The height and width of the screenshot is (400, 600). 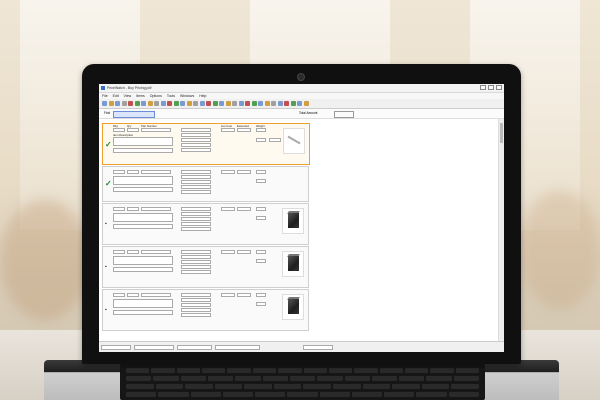 What do you see at coordinates (105, 96) in the screenshot?
I see `menu-file: File` at bounding box center [105, 96].